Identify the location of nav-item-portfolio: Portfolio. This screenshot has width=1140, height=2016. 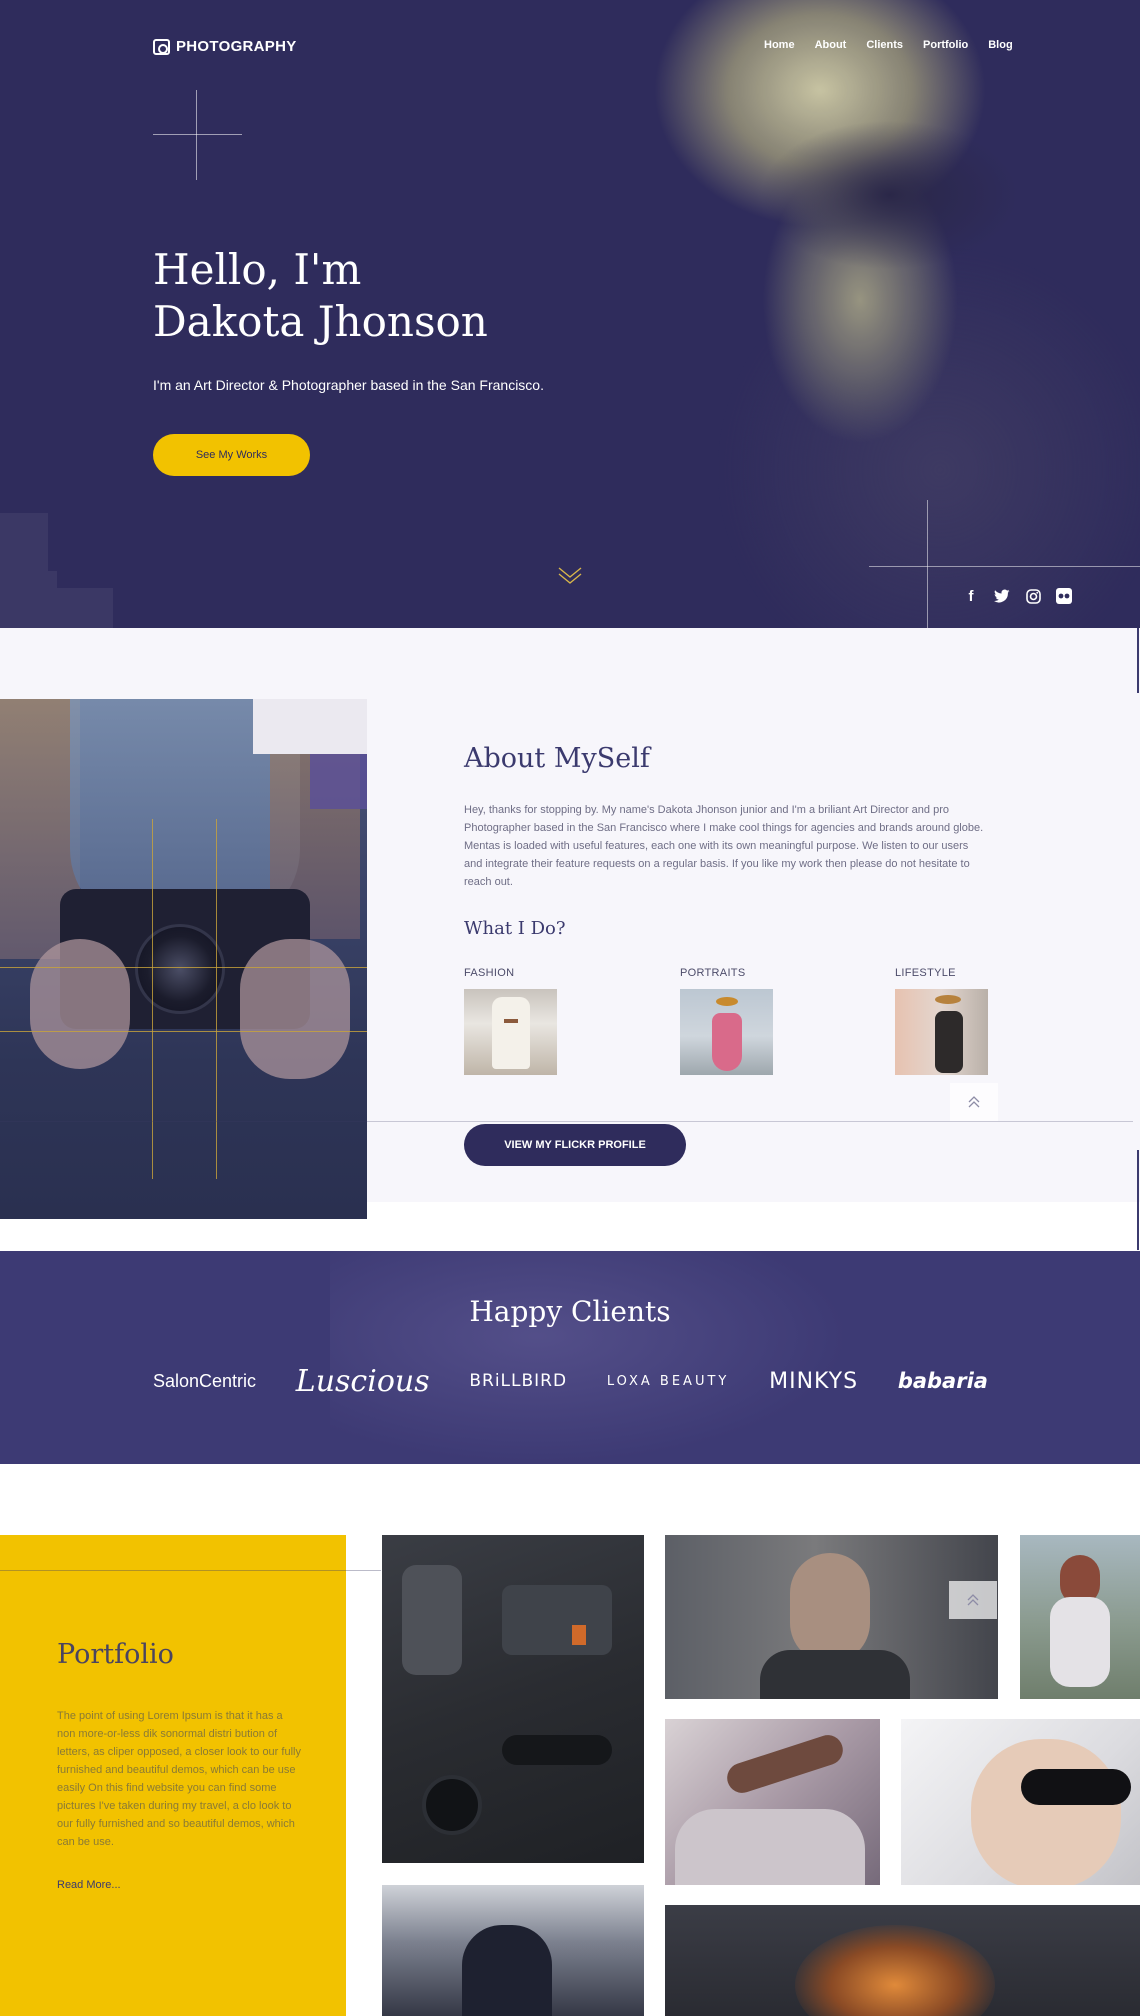
(945, 45).